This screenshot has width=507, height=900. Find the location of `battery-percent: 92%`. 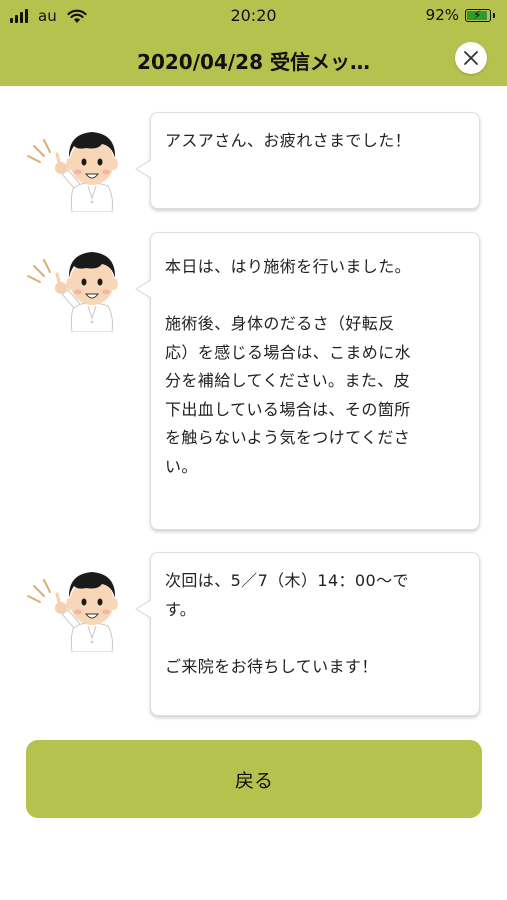

battery-percent: 92% is located at coordinates (442, 15).